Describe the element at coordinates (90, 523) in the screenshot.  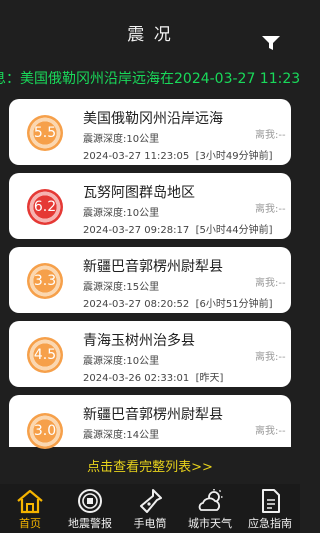
I see `nav-label: 地震警报` at that location.